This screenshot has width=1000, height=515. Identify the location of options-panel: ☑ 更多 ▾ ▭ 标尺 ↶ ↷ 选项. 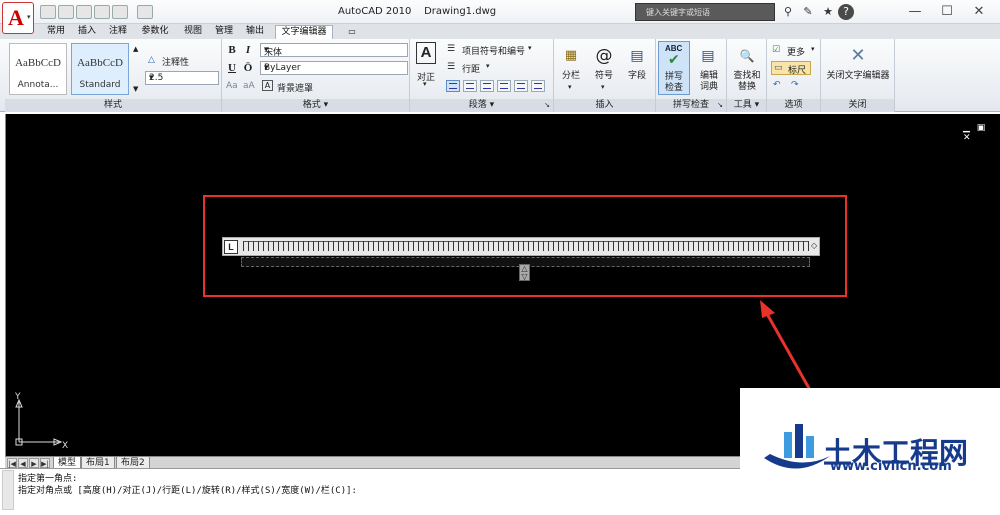
(794, 75).